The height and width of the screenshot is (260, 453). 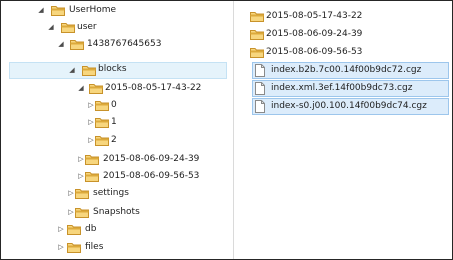 I want to click on tree-item-db: ▷ db, so click(x=142, y=229).